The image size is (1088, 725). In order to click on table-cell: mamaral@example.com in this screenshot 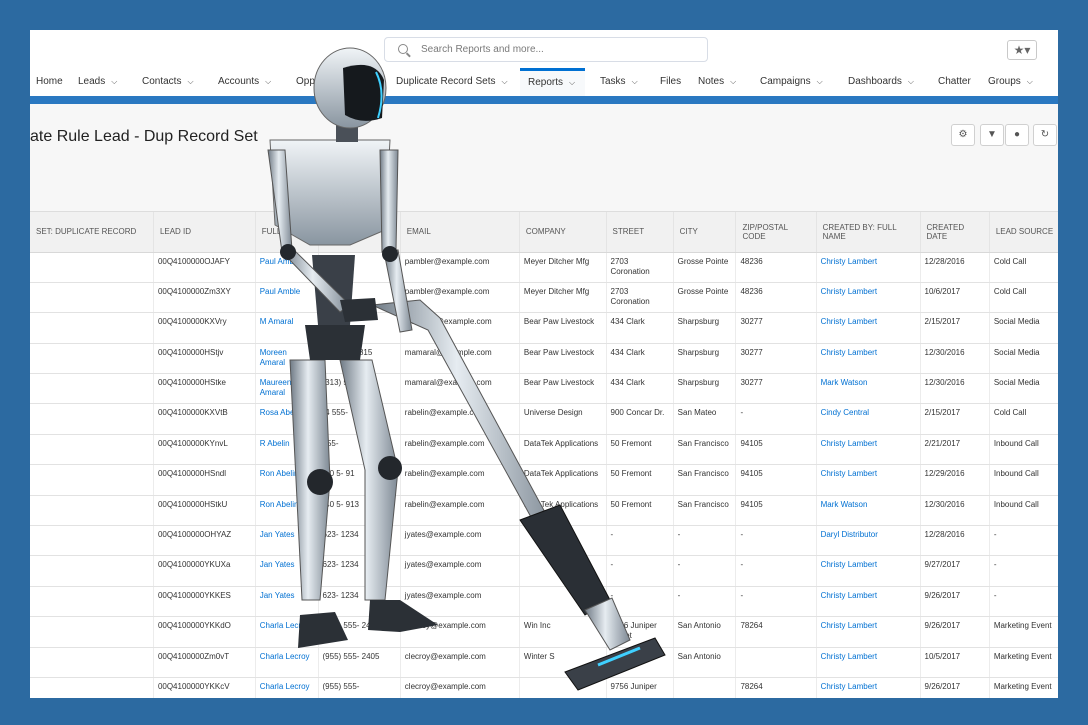, I will do `click(460, 328)`.